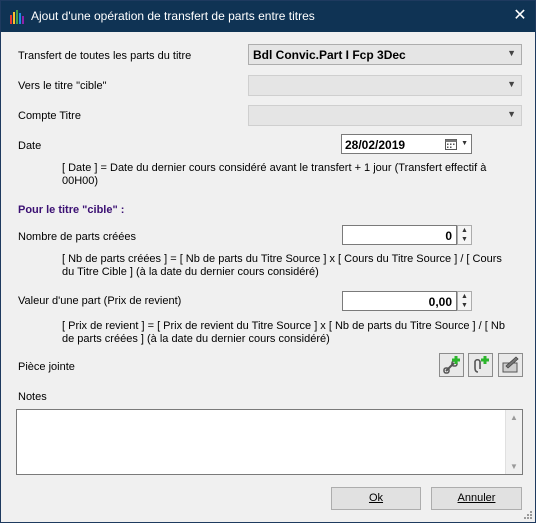  Describe the element at coordinates (77, 237) in the screenshot. I see `shares-label: Nombre de parts créées` at that location.